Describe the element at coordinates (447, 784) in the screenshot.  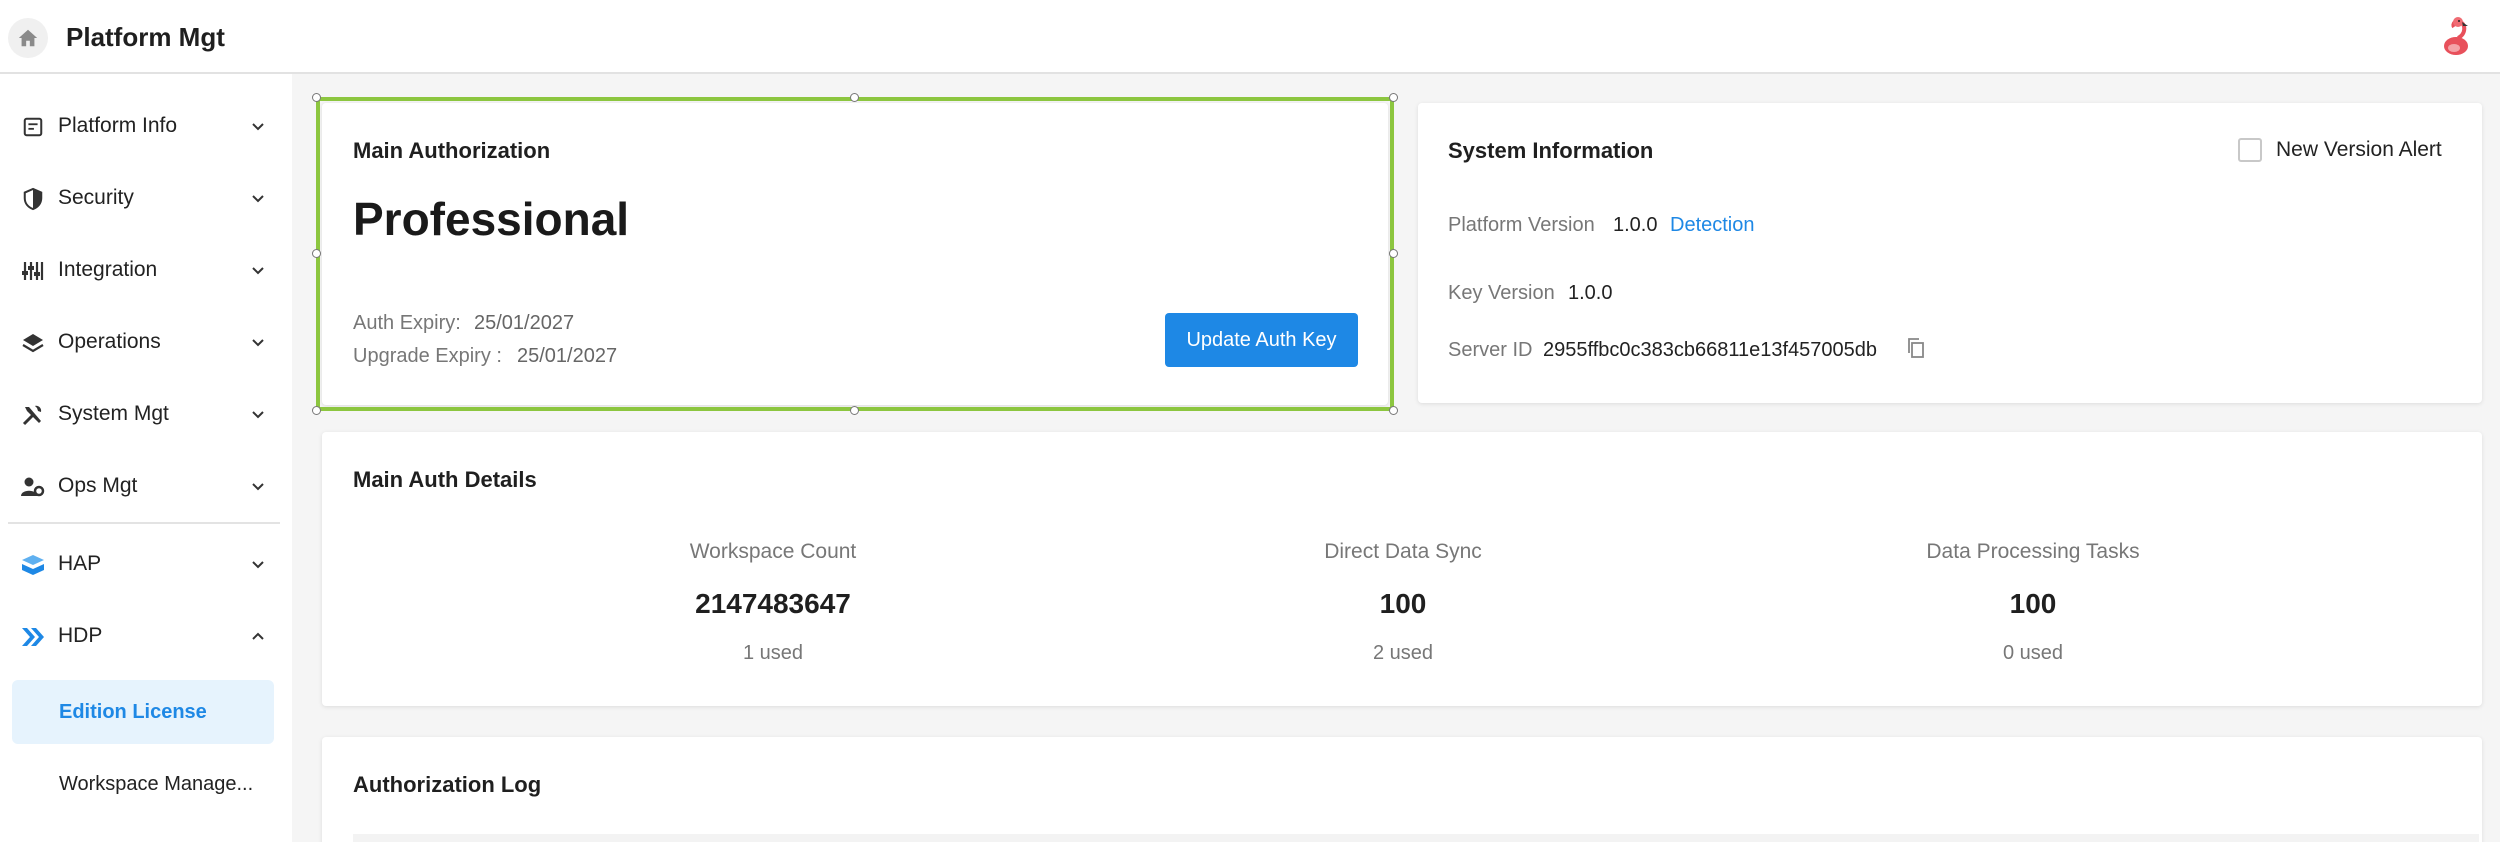
I see `authorization-log-title: Authorization Log` at that location.